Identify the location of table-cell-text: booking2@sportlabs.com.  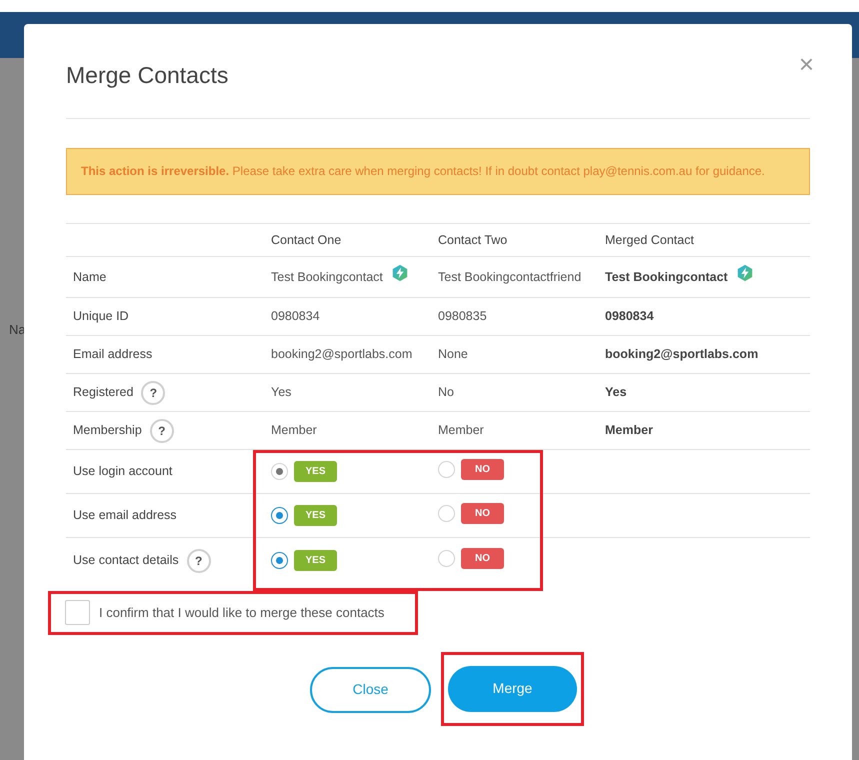
(341, 355).